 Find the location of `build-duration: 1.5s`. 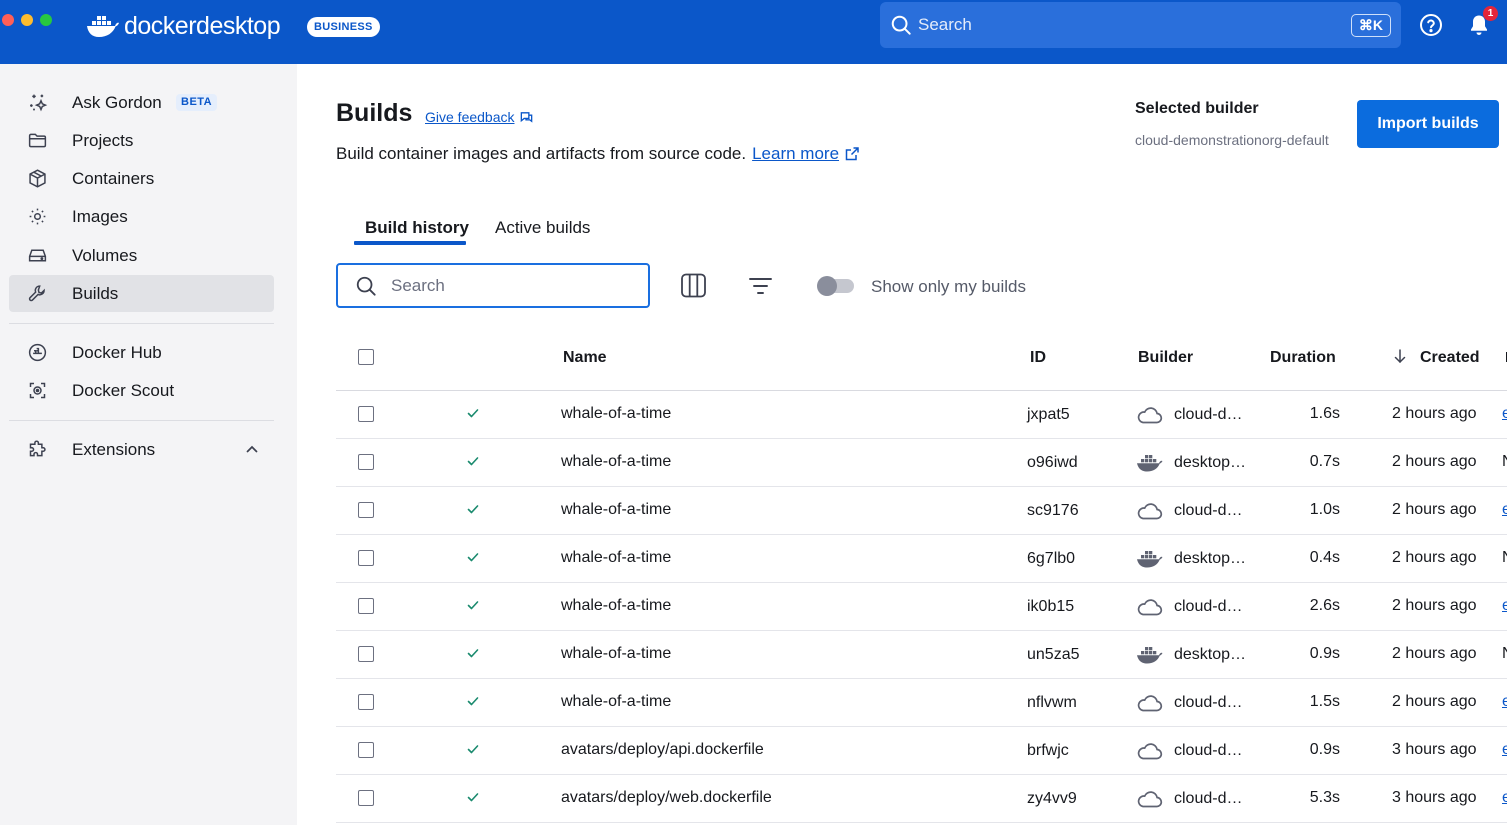

build-duration: 1.5s is located at coordinates (1324, 701).